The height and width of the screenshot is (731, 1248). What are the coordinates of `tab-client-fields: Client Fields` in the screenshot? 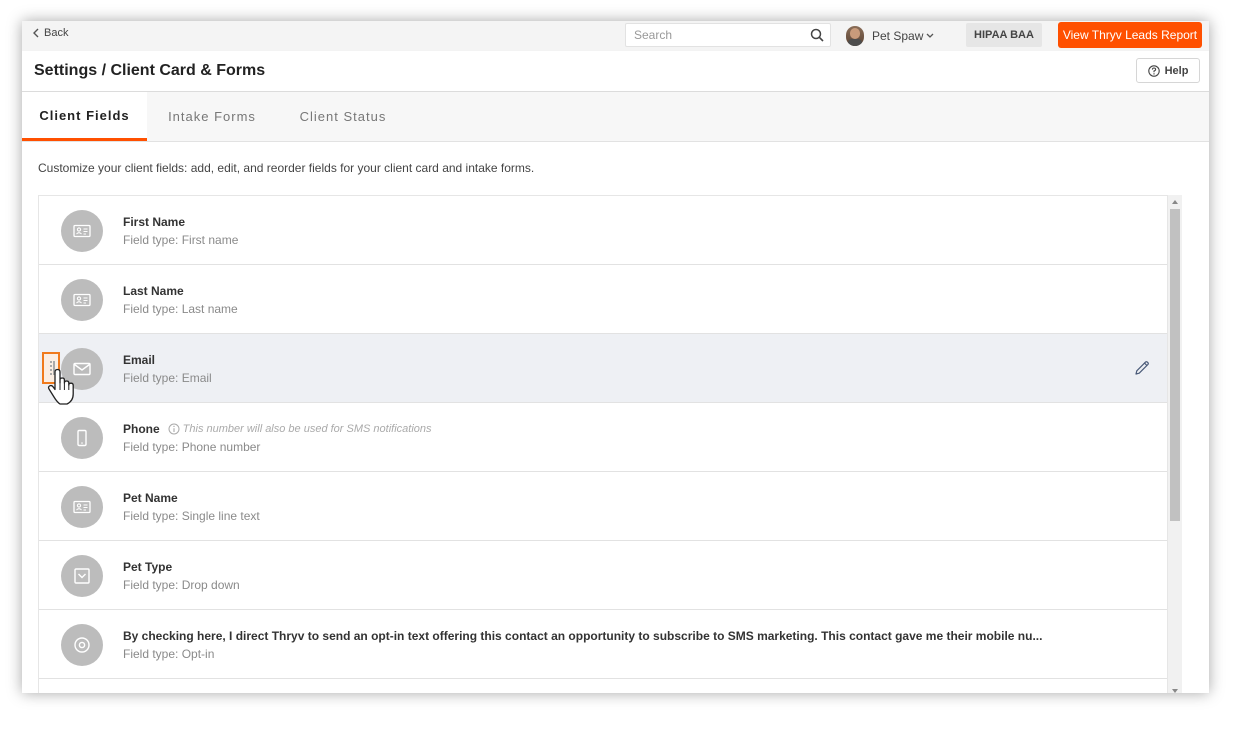 It's located at (84, 116).